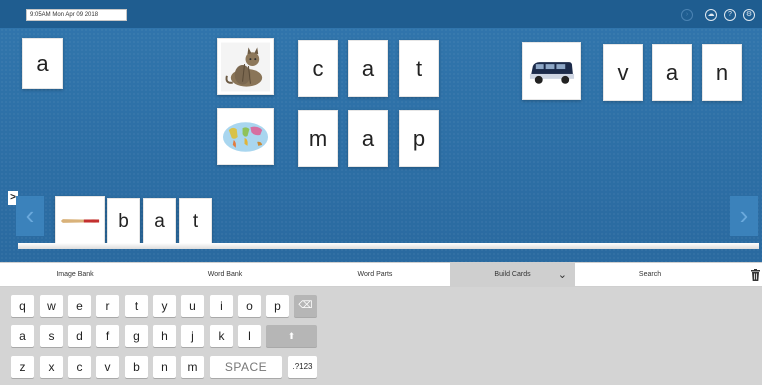 Image resolution: width=762 pixels, height=385 pixels. I want to click on tab-search: Search, so click(650, 275).